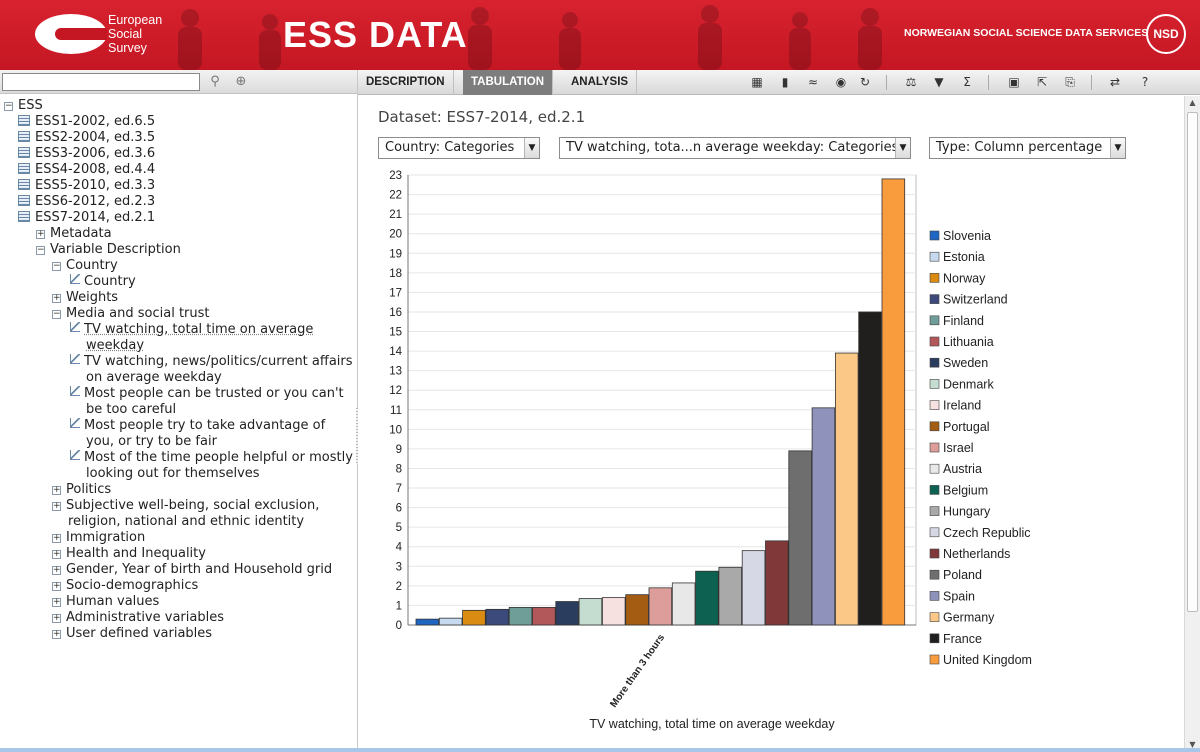 The width and height of the screenshot is (1200, 752). What do you see at coordinates (399, 450) in the screenshot?
I see `y-tick-label: 9` at bounding box center [399, 450].